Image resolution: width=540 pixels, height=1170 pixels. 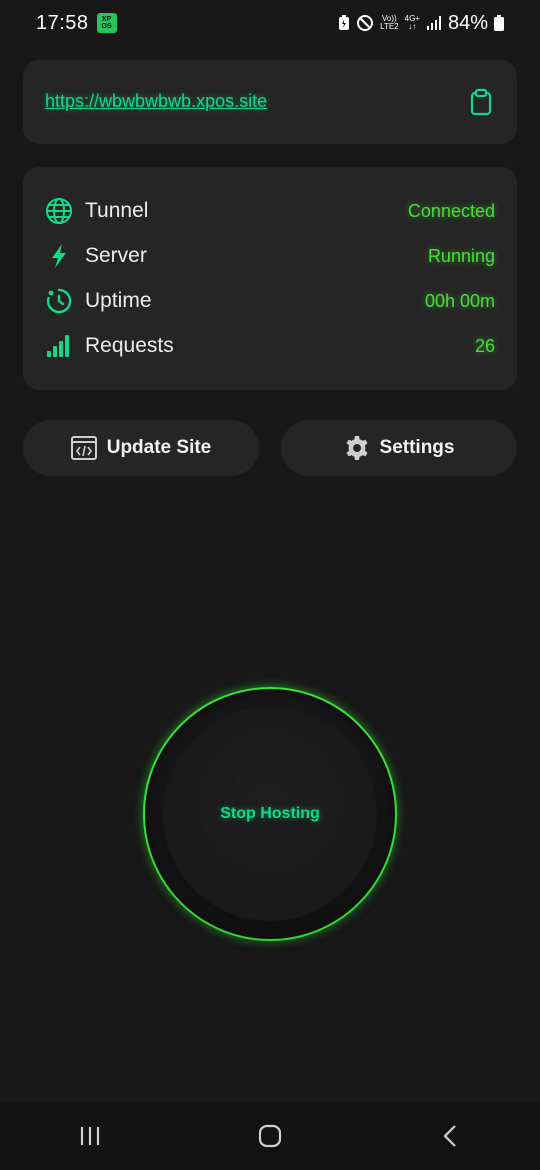 What do you see at coordinates (62, 22) in the screenshot?
I see `status-time: 17:58` at bounding box center [62, 22].